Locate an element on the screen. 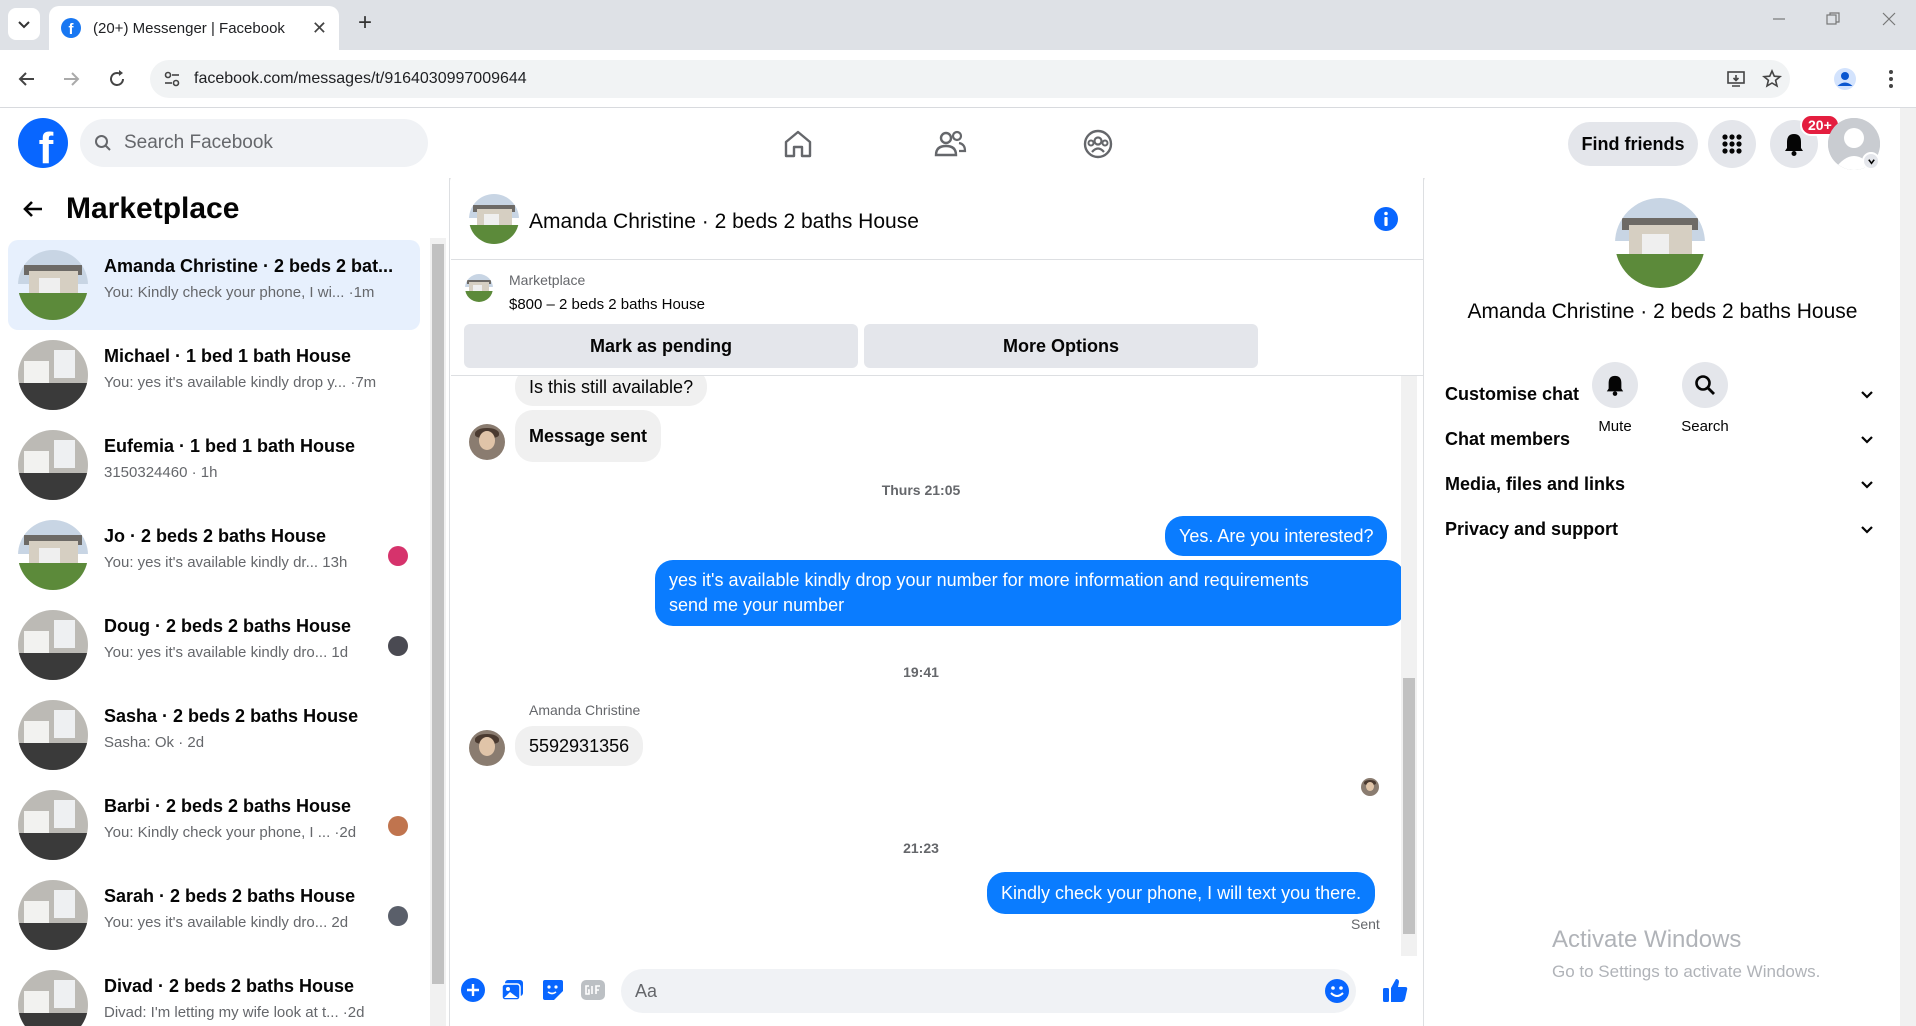 Image resolution: width=1916 pixels, height=1026 pixels. profile-icon is located at coordinates (1845, 79).